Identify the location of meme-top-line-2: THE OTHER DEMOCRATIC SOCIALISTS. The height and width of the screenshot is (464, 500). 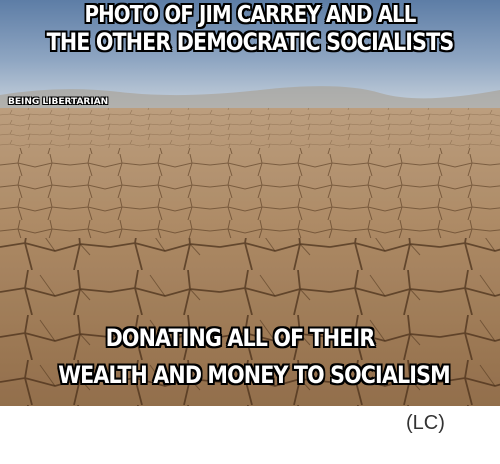
(250, 42).